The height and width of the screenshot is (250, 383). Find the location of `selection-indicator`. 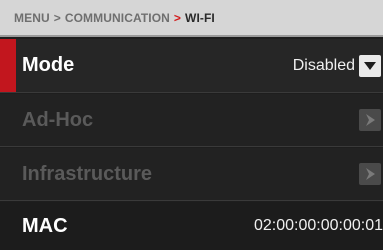

selection-indicator is located at coordinates (8, 65).